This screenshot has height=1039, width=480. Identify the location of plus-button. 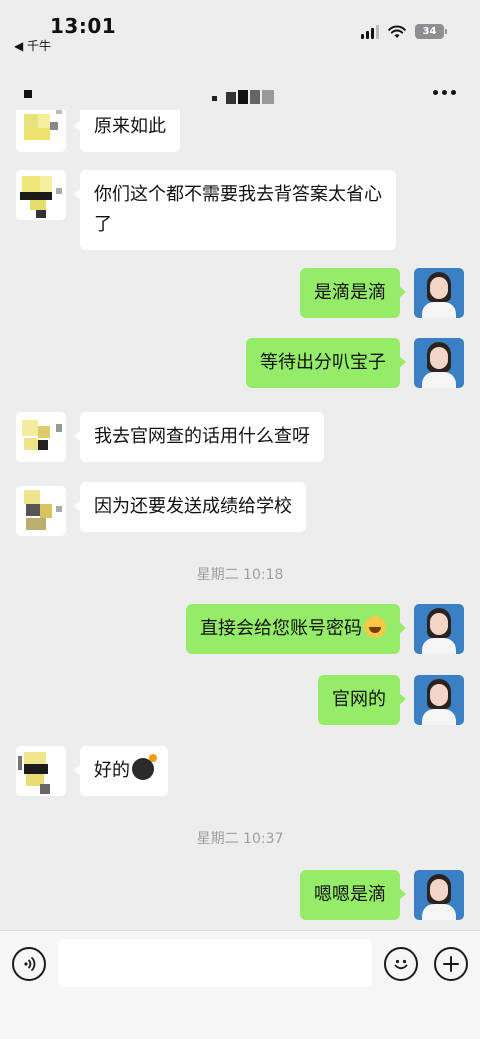
(451, 964).